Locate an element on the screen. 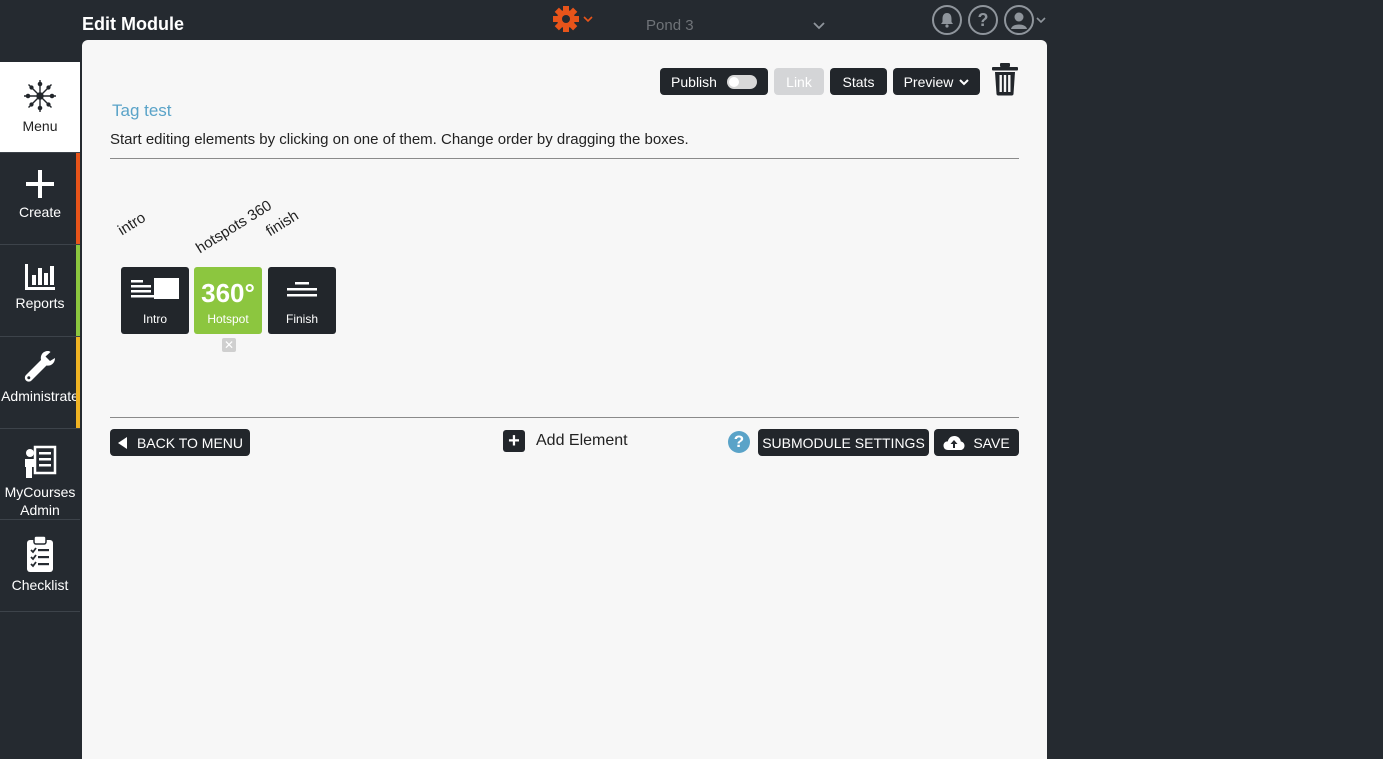 This screenshot has height=759, width=1383. sidebar-item-menu: Menu is located at coordinates (40, 107).